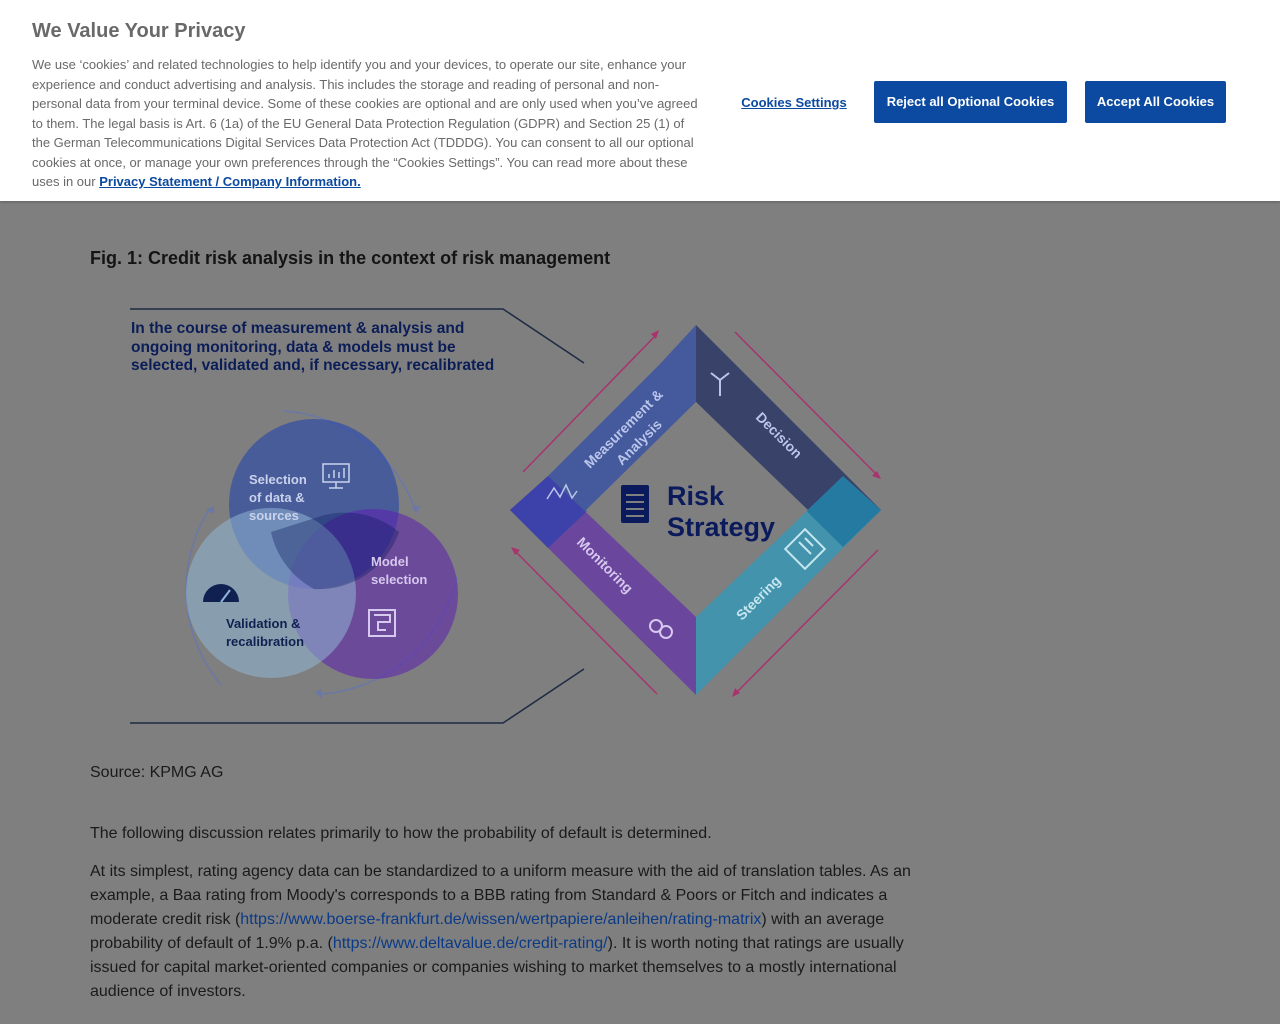  I want to click on privacy-statement-link: Privacy Statement / Company Information., so click(230, 181).